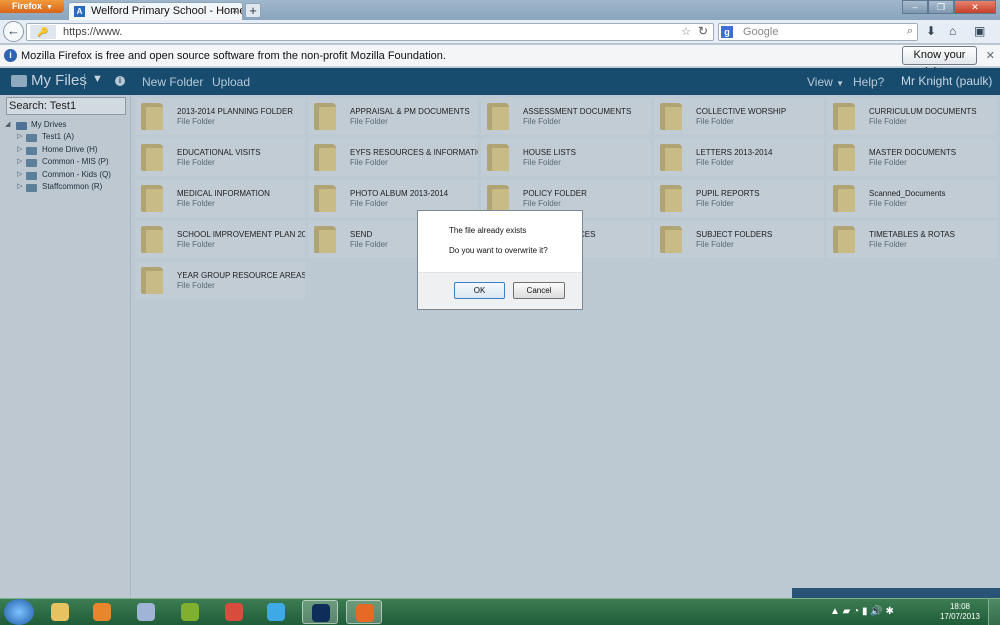 The height and width of the screenshot is (625, 1000). Describe the element at coordinates (896, 593) in the screenshot. I see `upload-panel-strip` at that location.